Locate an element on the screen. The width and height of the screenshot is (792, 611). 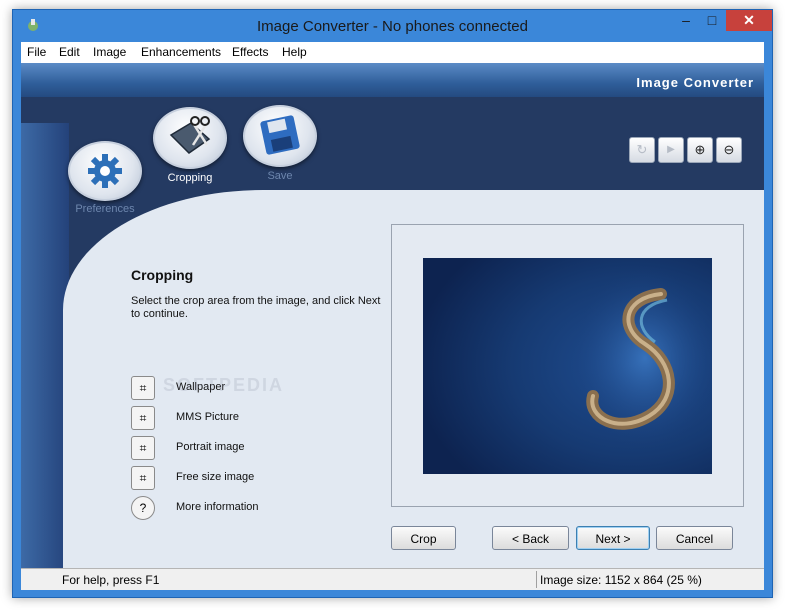
left-shade is located at coordinates (45, 345).